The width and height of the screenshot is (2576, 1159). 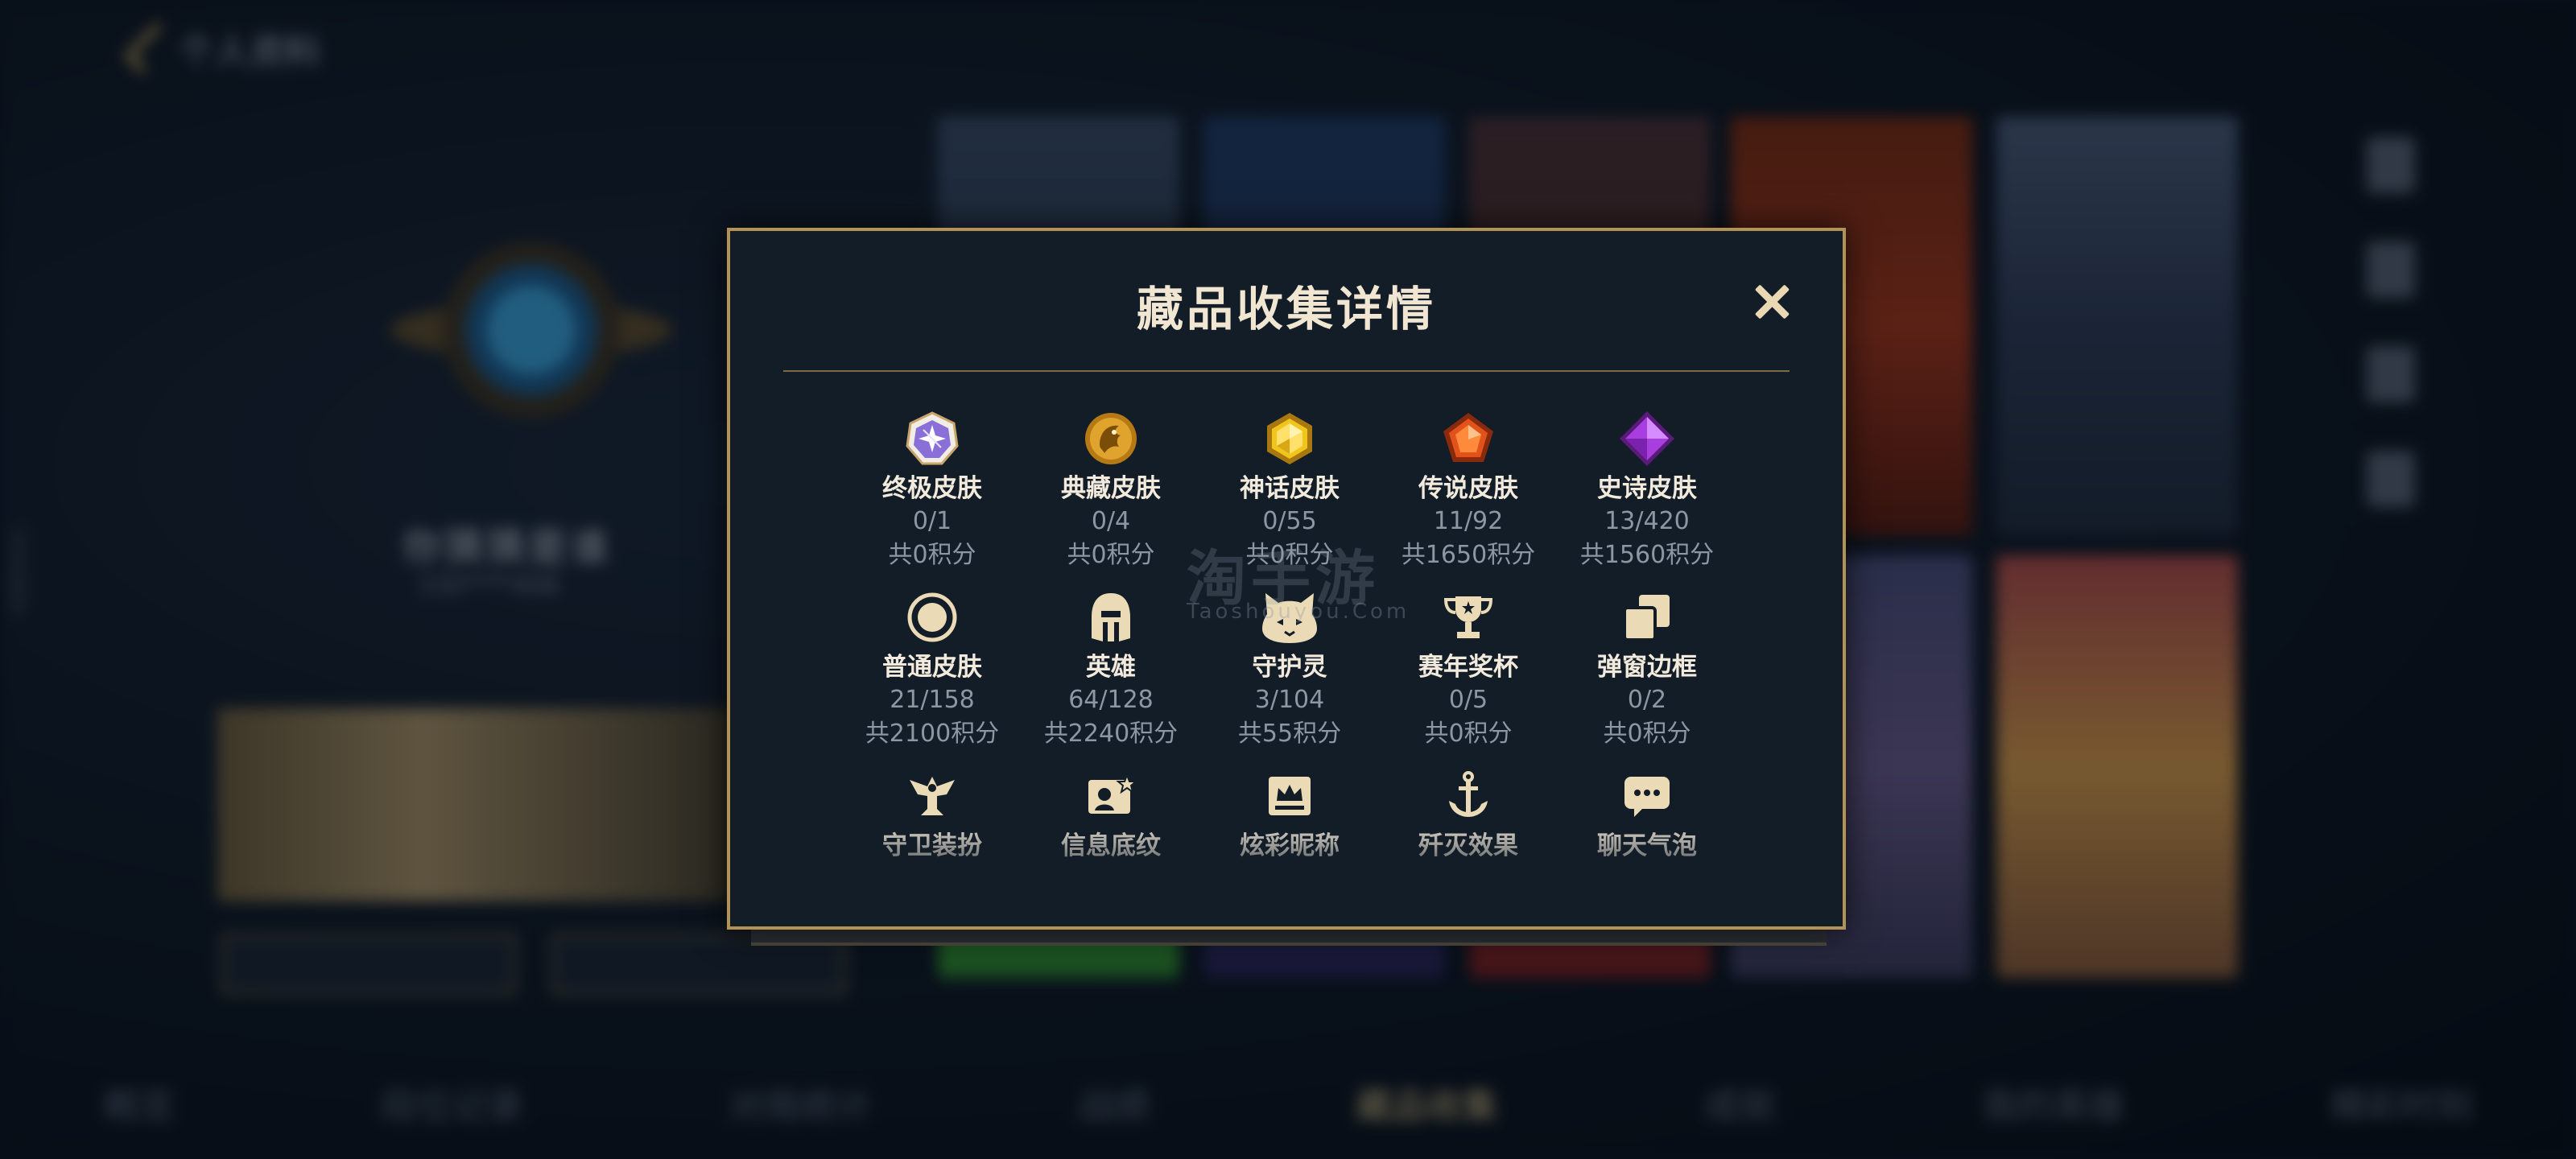 What do you see at coordinates (1111, 734) in the screenshot?
I see `item-points: 共2240积分` at bounding box center [1111, 734].